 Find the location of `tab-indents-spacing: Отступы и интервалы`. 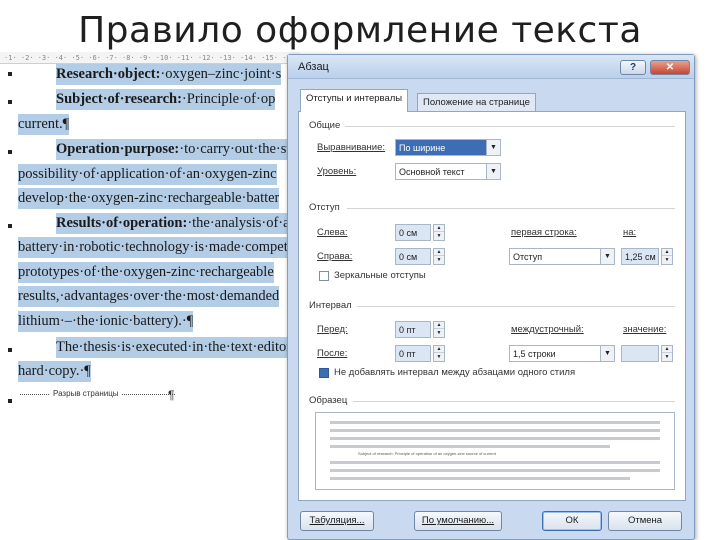

tab-indents-spacing: Отступы и интервалы is located at coordinates (354, 100).